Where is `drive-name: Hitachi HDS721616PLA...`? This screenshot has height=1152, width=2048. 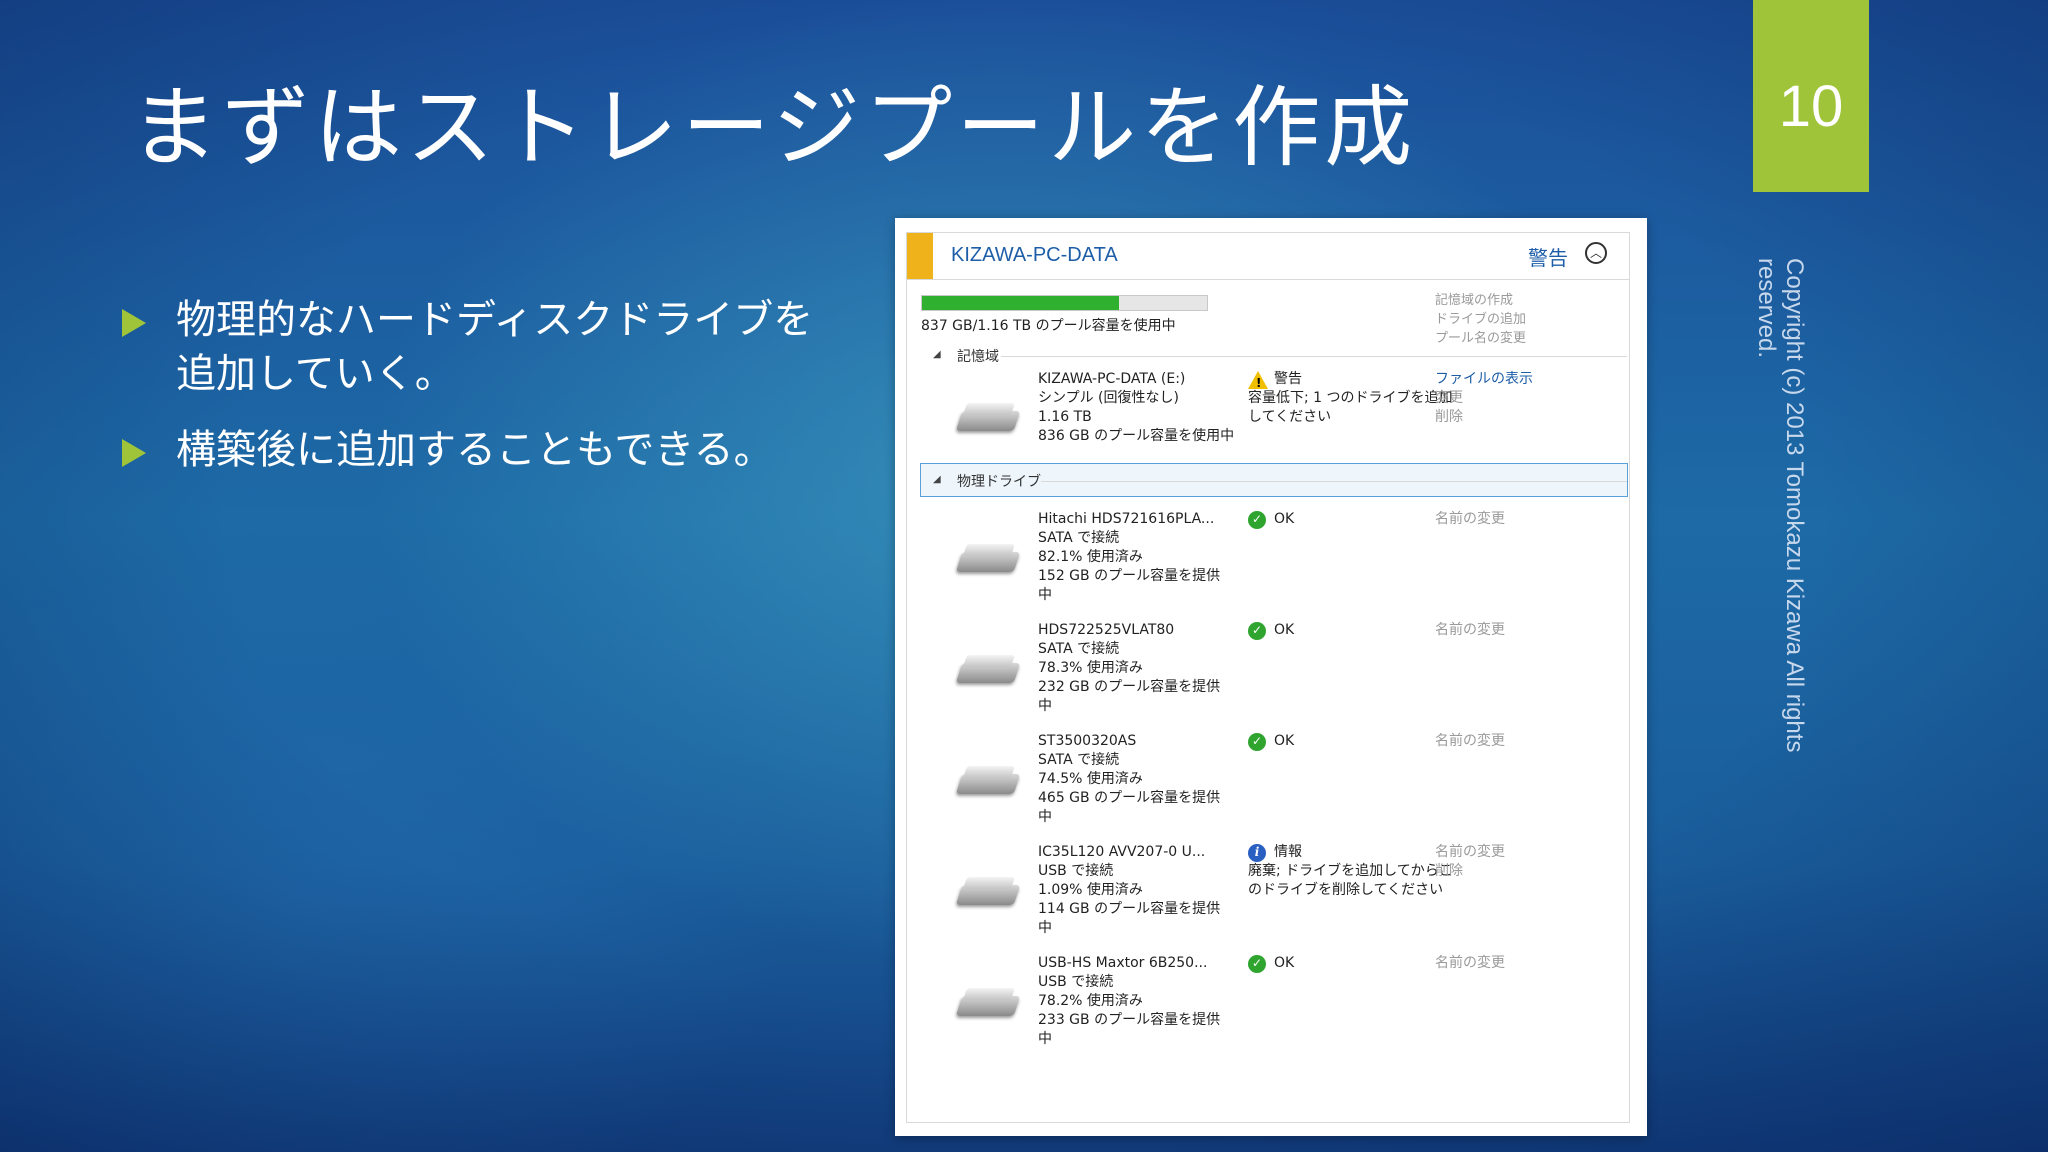 drive-name: Hitachi HDS721616PLA... is located at coordinates (1126, 519).